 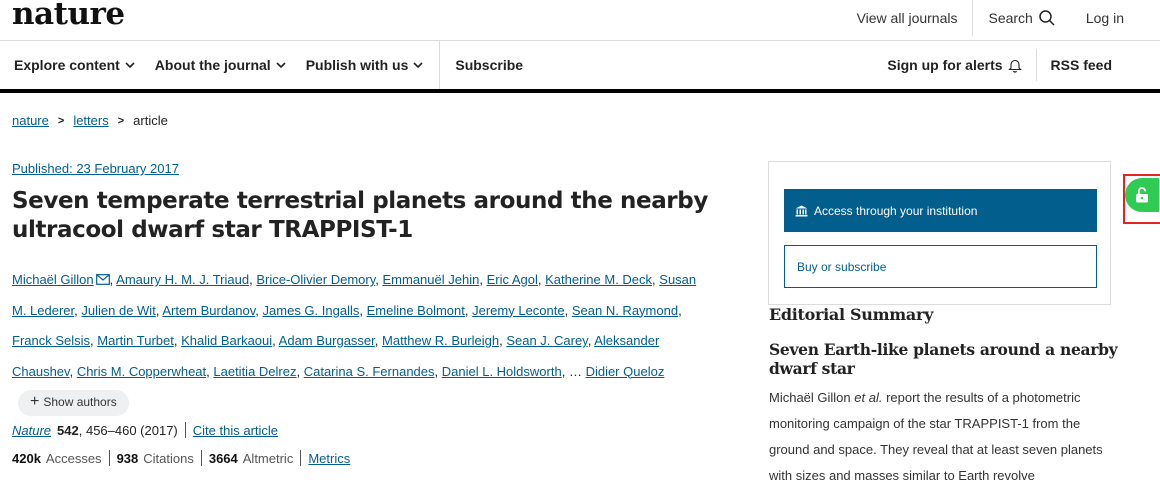 I want to click on buy-or-subscribe-button: Buy or subscribe, so click(x=940, y=266).